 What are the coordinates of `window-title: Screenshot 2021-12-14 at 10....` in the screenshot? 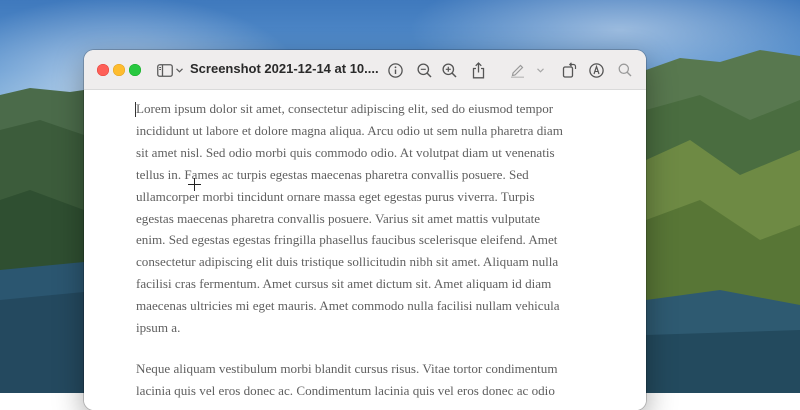 It's located at (284, 68).